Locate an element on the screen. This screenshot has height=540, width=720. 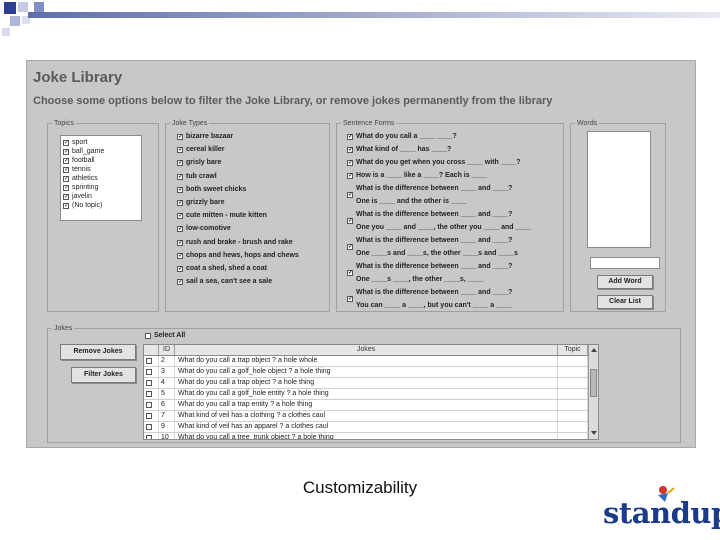
joke-type-option: ✓ grisly bare is located at coordinates (198, 163).